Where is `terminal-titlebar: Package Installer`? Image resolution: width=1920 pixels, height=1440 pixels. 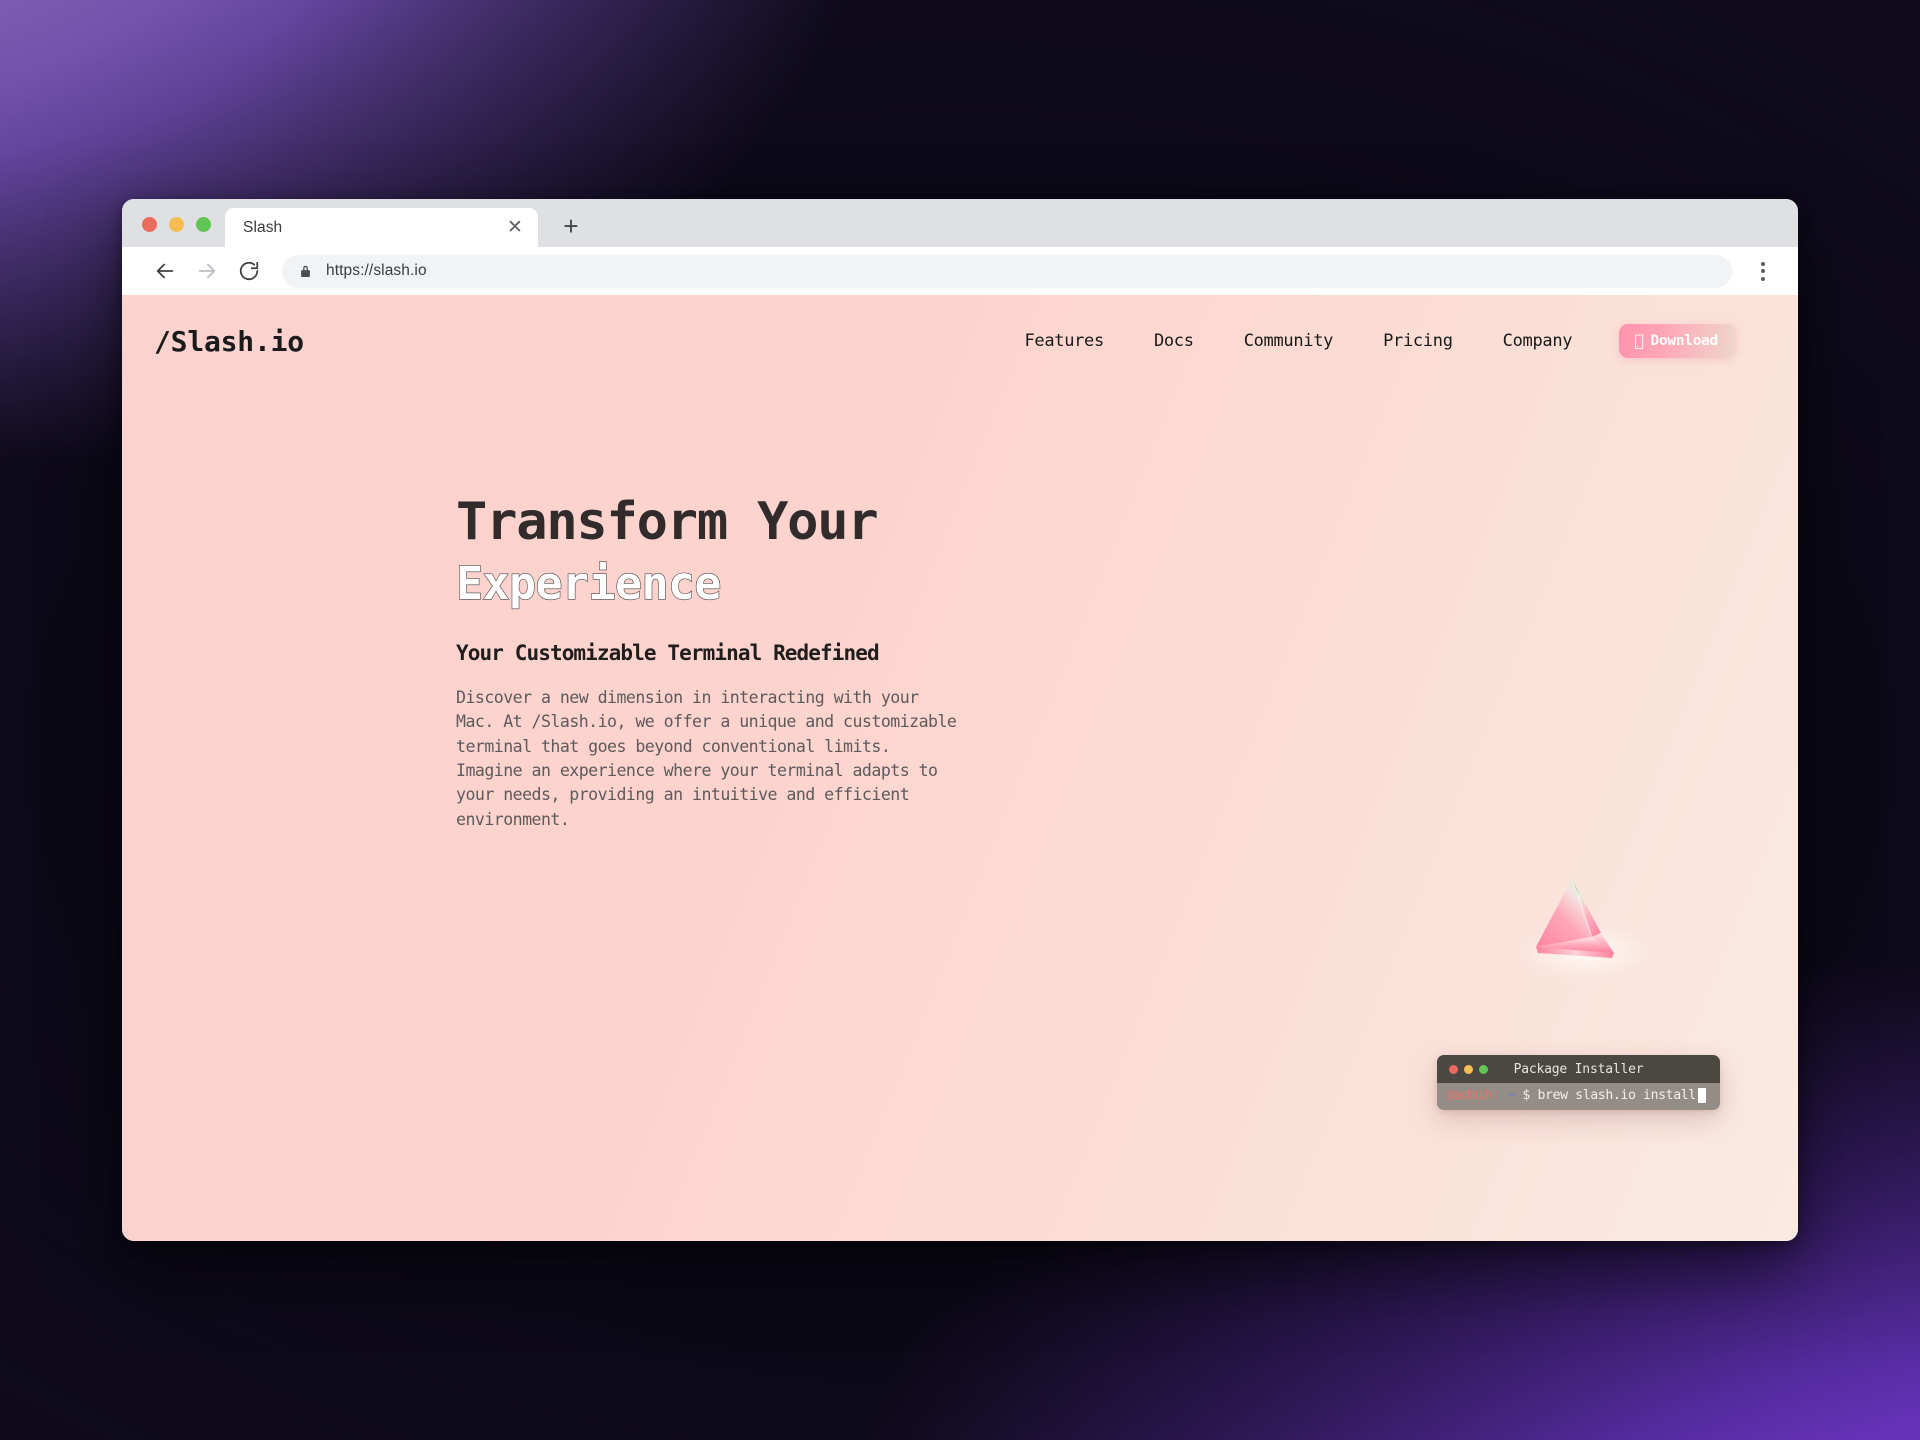
terminal-titlebar: Package Installer is located at coordinates (1578, 1069).